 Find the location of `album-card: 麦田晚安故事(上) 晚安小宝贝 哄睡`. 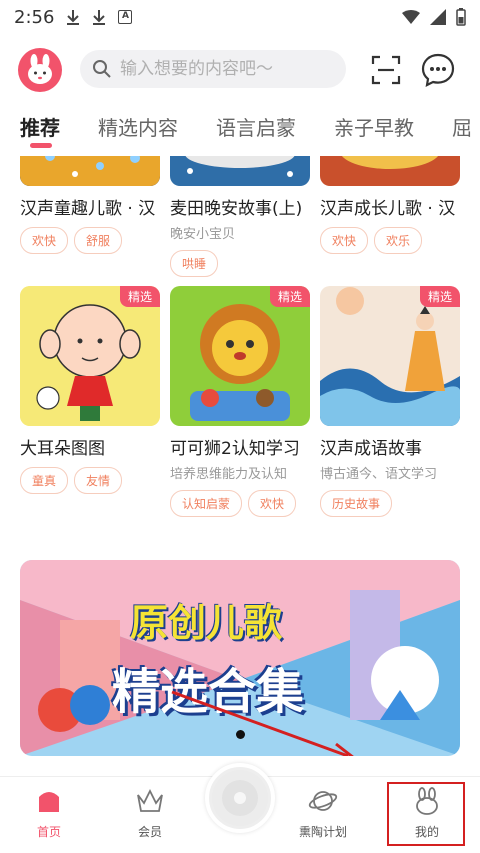

album-card: 麦田晚安故事(上) 晚安小宝贝 哄睡 is located at coordinates (240, 216).